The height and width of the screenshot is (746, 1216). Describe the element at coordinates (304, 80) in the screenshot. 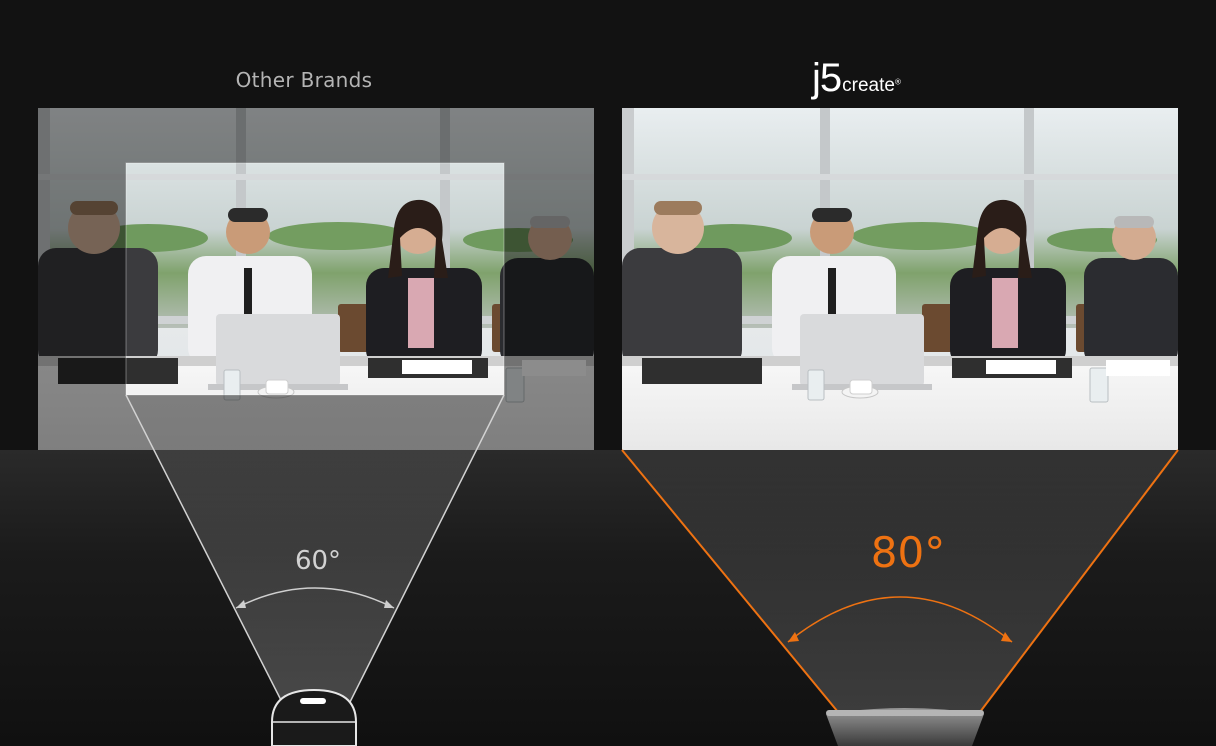

I see `other-brands-heading: Other Brands` at that location.